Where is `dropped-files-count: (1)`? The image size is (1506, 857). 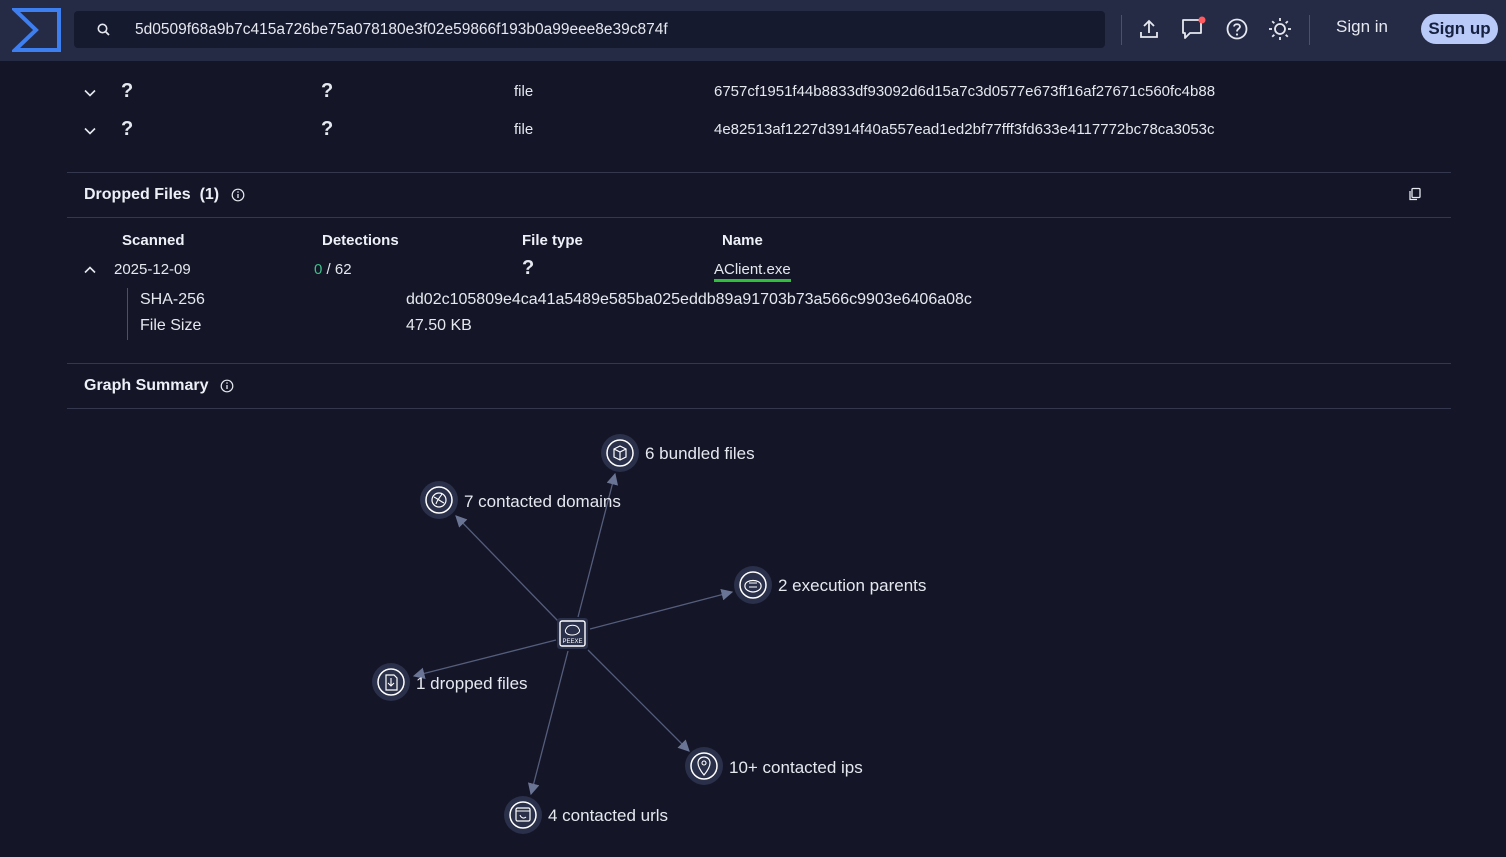 dropped-files-count: (1) is located at coordinates (209, 194).